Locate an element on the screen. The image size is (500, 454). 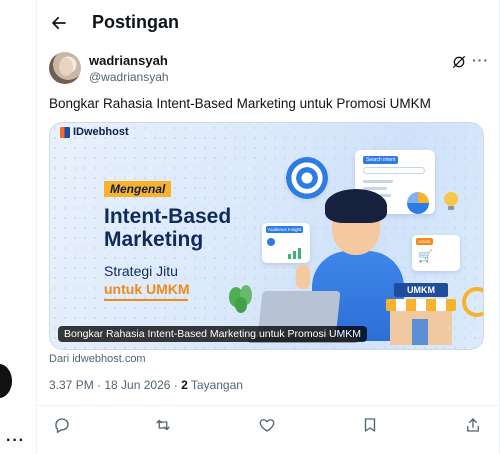
store-illustration: UMKM is located at coordinates (421, 314).